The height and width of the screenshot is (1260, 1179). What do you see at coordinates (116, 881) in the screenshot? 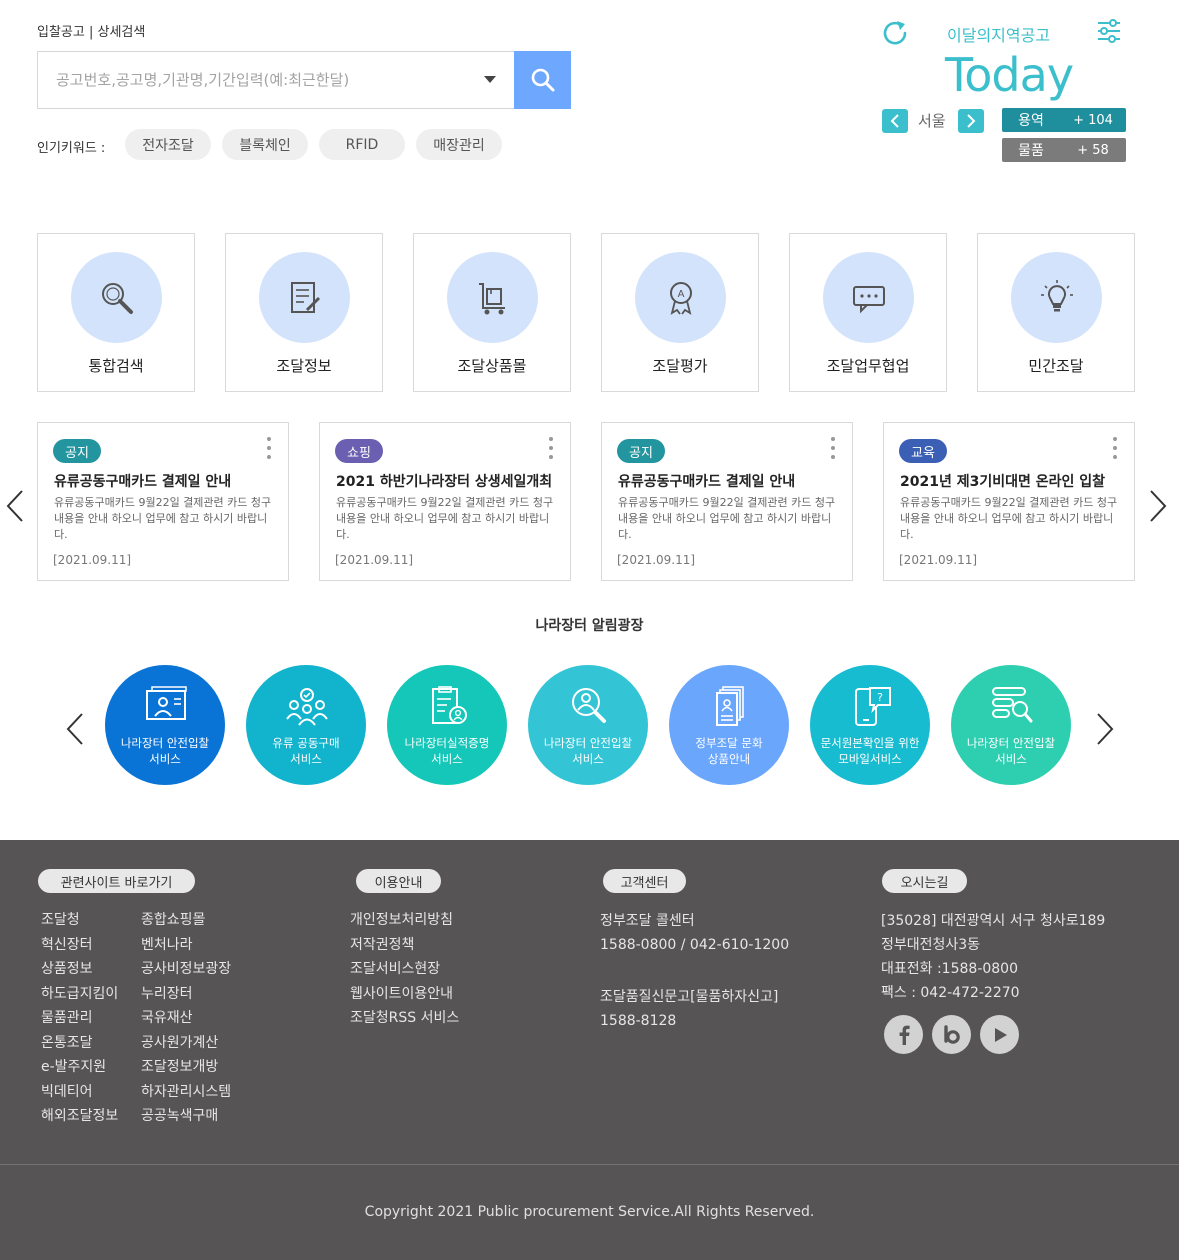
I see `footer-sites-title: 관련사이트 바로가기` at bounding box center [116, 881].